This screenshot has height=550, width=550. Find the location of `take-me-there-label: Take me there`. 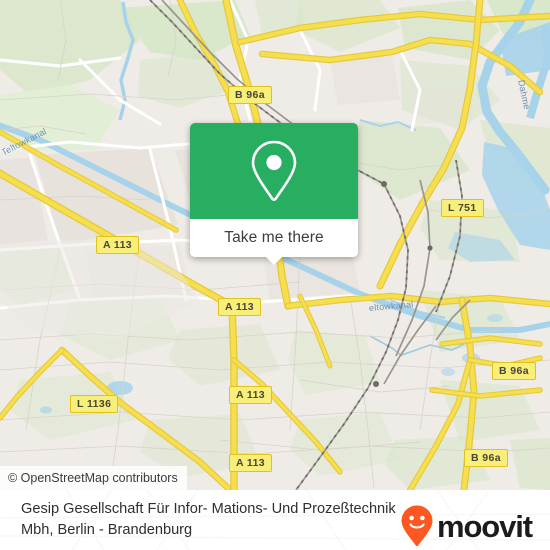

take-me-there-label: Take me there is located at coordinates (274, 237).